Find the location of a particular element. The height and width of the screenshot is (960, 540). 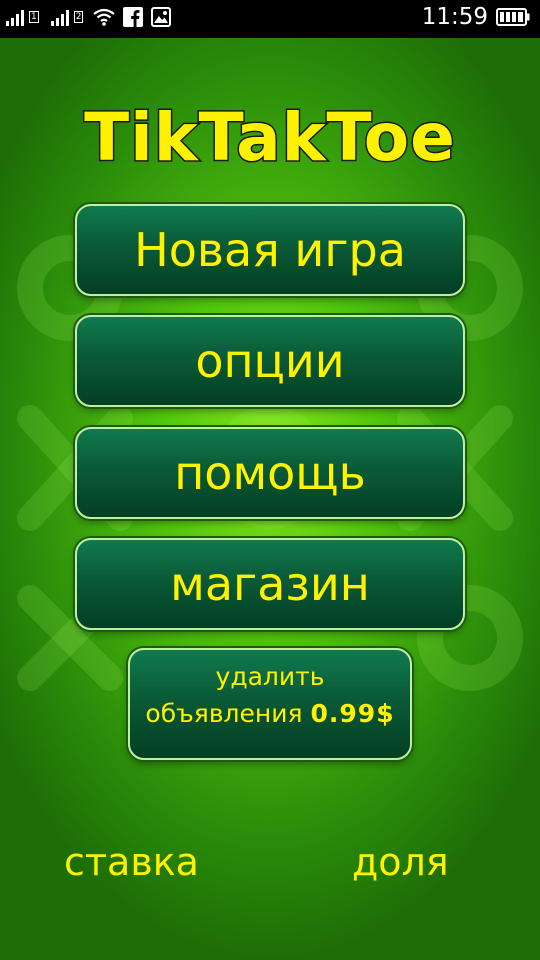

remove-ads-button: удалить объявления 0.99$ is located at coordinates (270, 704).